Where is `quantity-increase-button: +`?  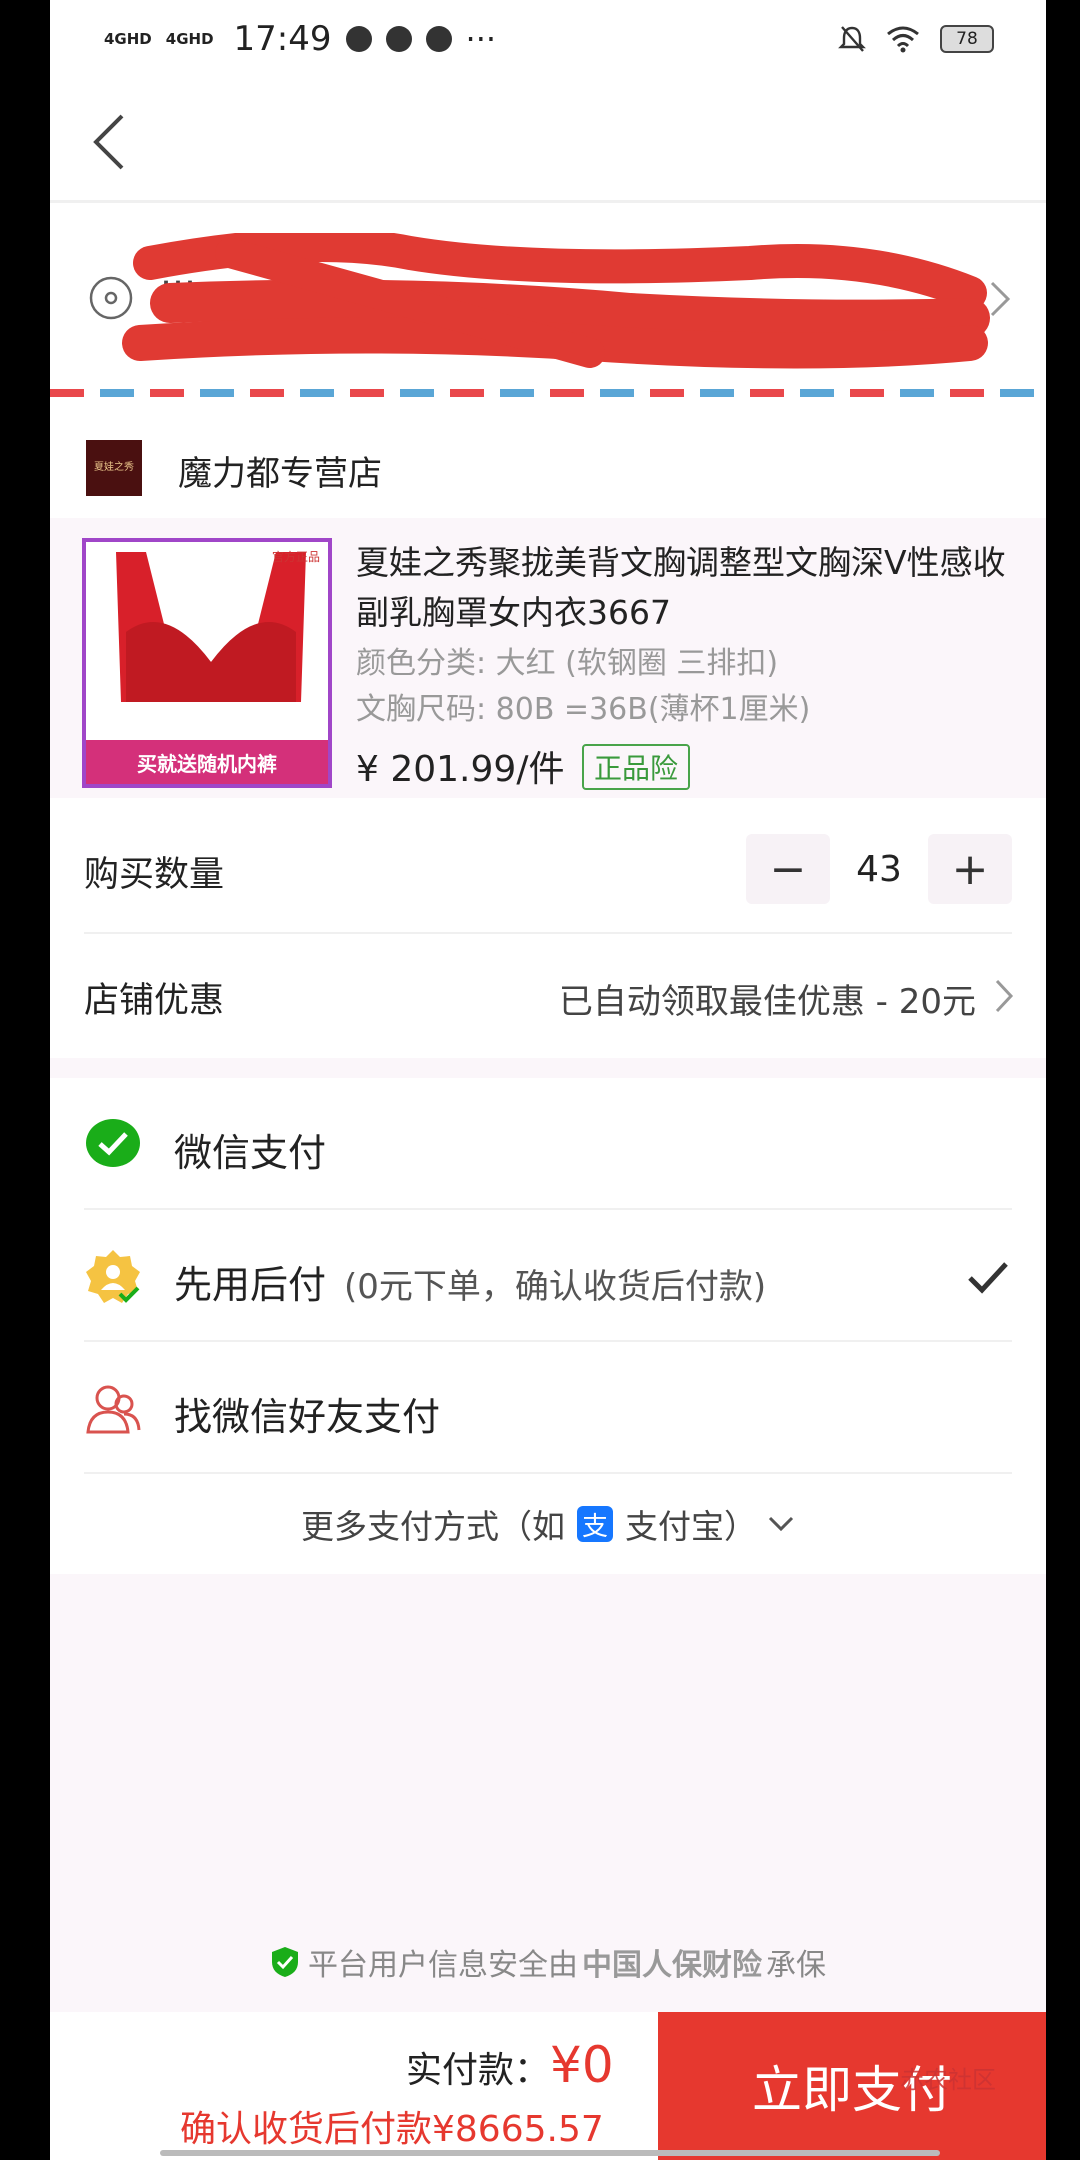
quantity-increase-button: + is located at coordinates (970, 869).